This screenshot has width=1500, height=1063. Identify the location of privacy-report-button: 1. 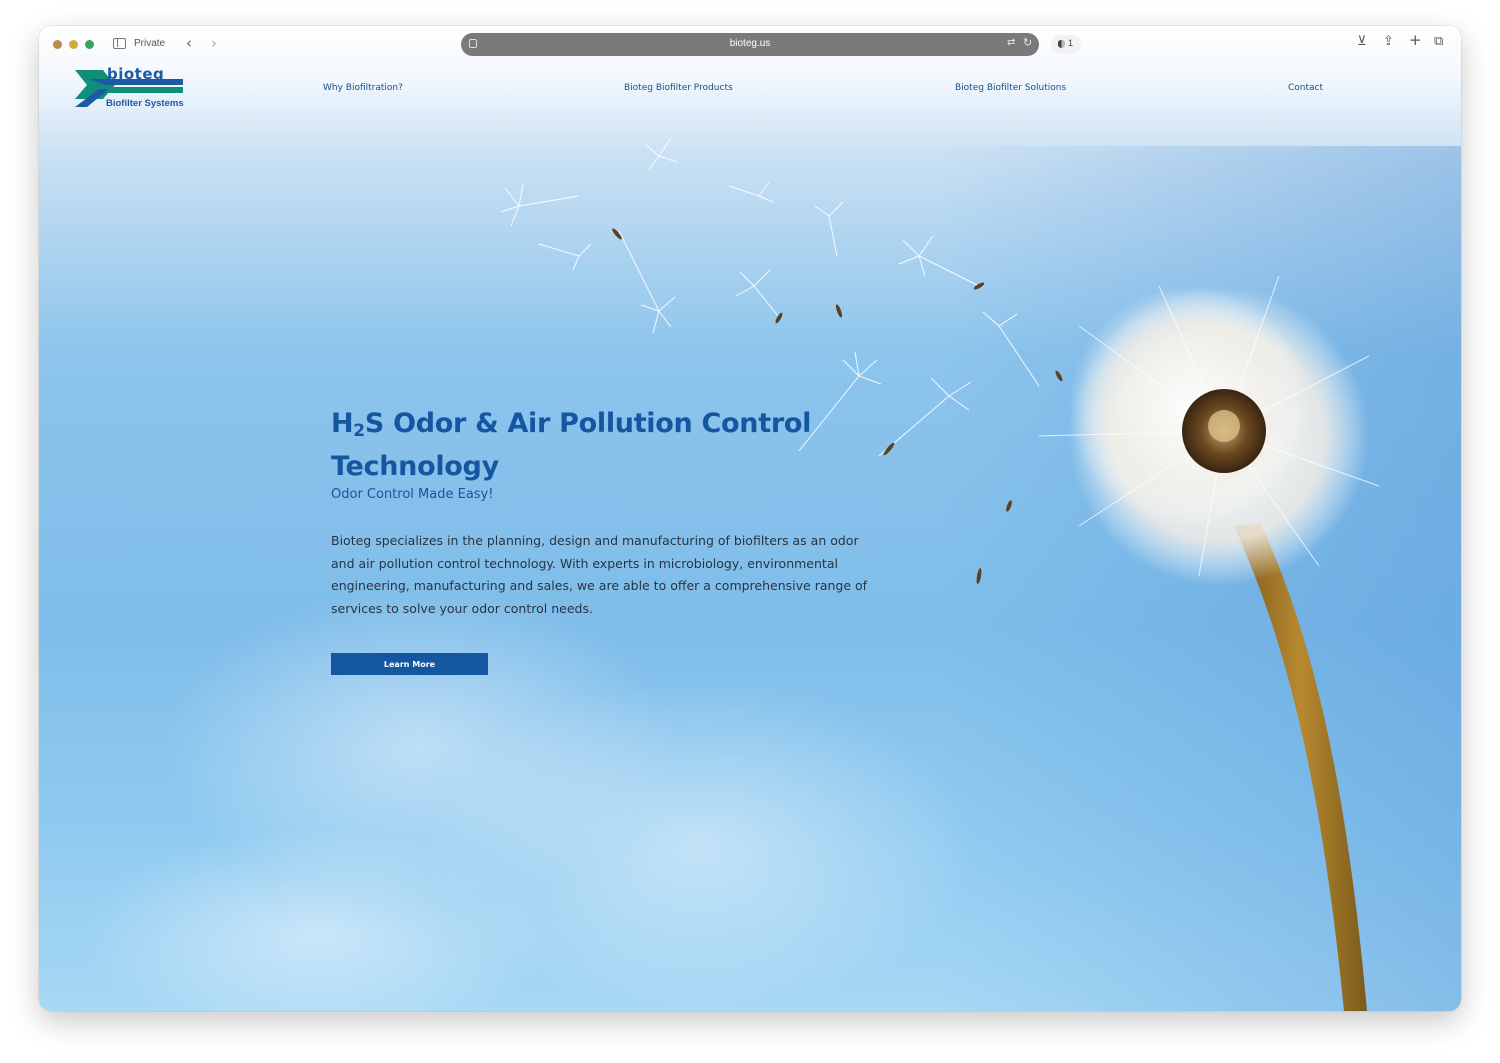
(1066, 44).